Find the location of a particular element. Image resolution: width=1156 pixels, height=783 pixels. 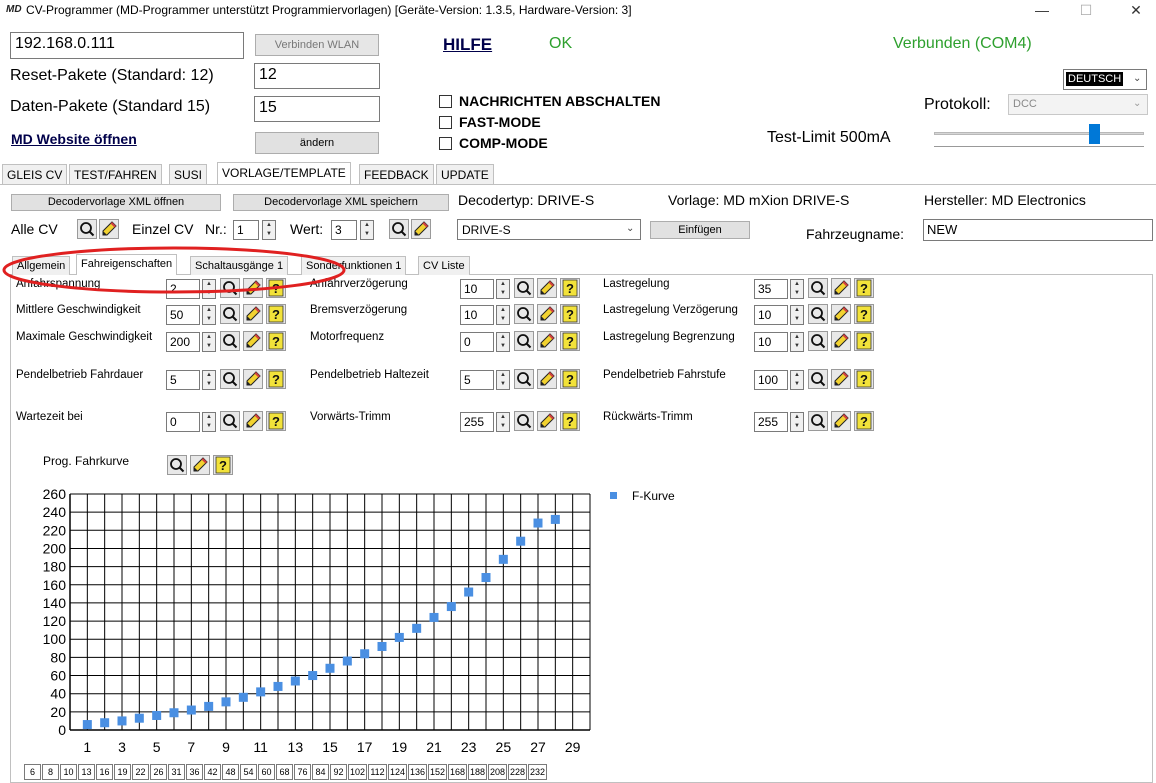

param-value-input: 50 is located at coordinates (183, 315).